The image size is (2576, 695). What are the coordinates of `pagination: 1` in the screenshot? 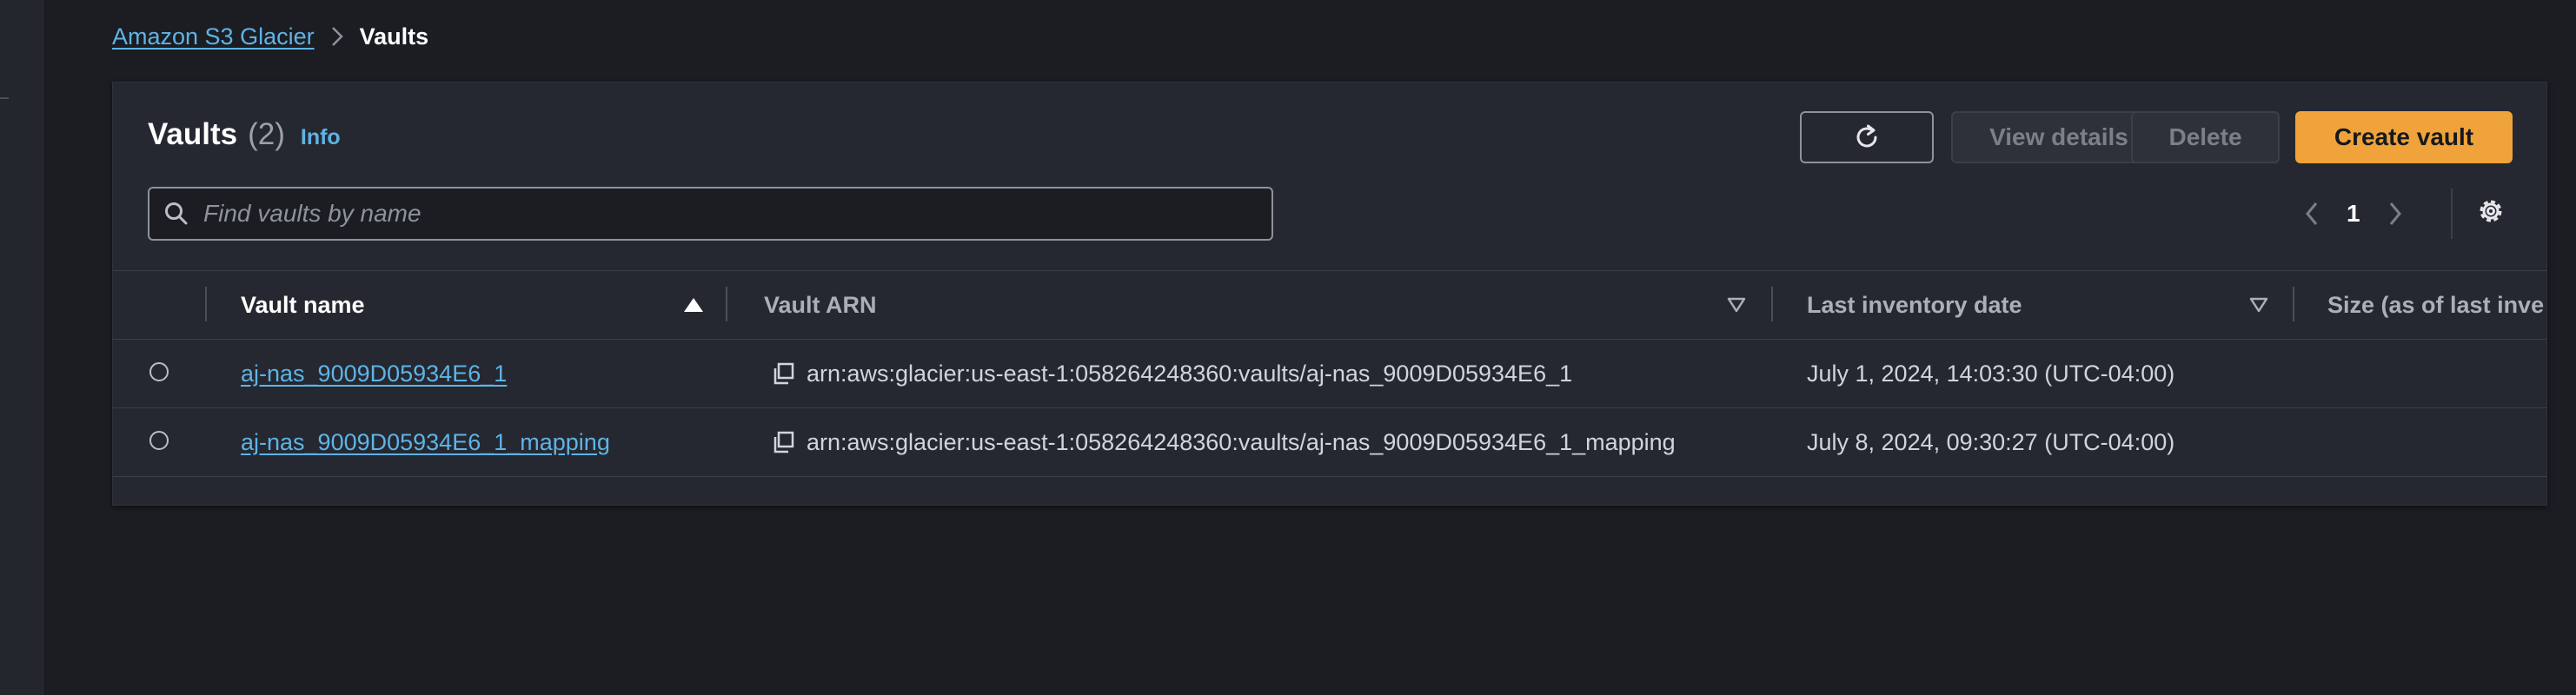 It's located at (2353, 213).